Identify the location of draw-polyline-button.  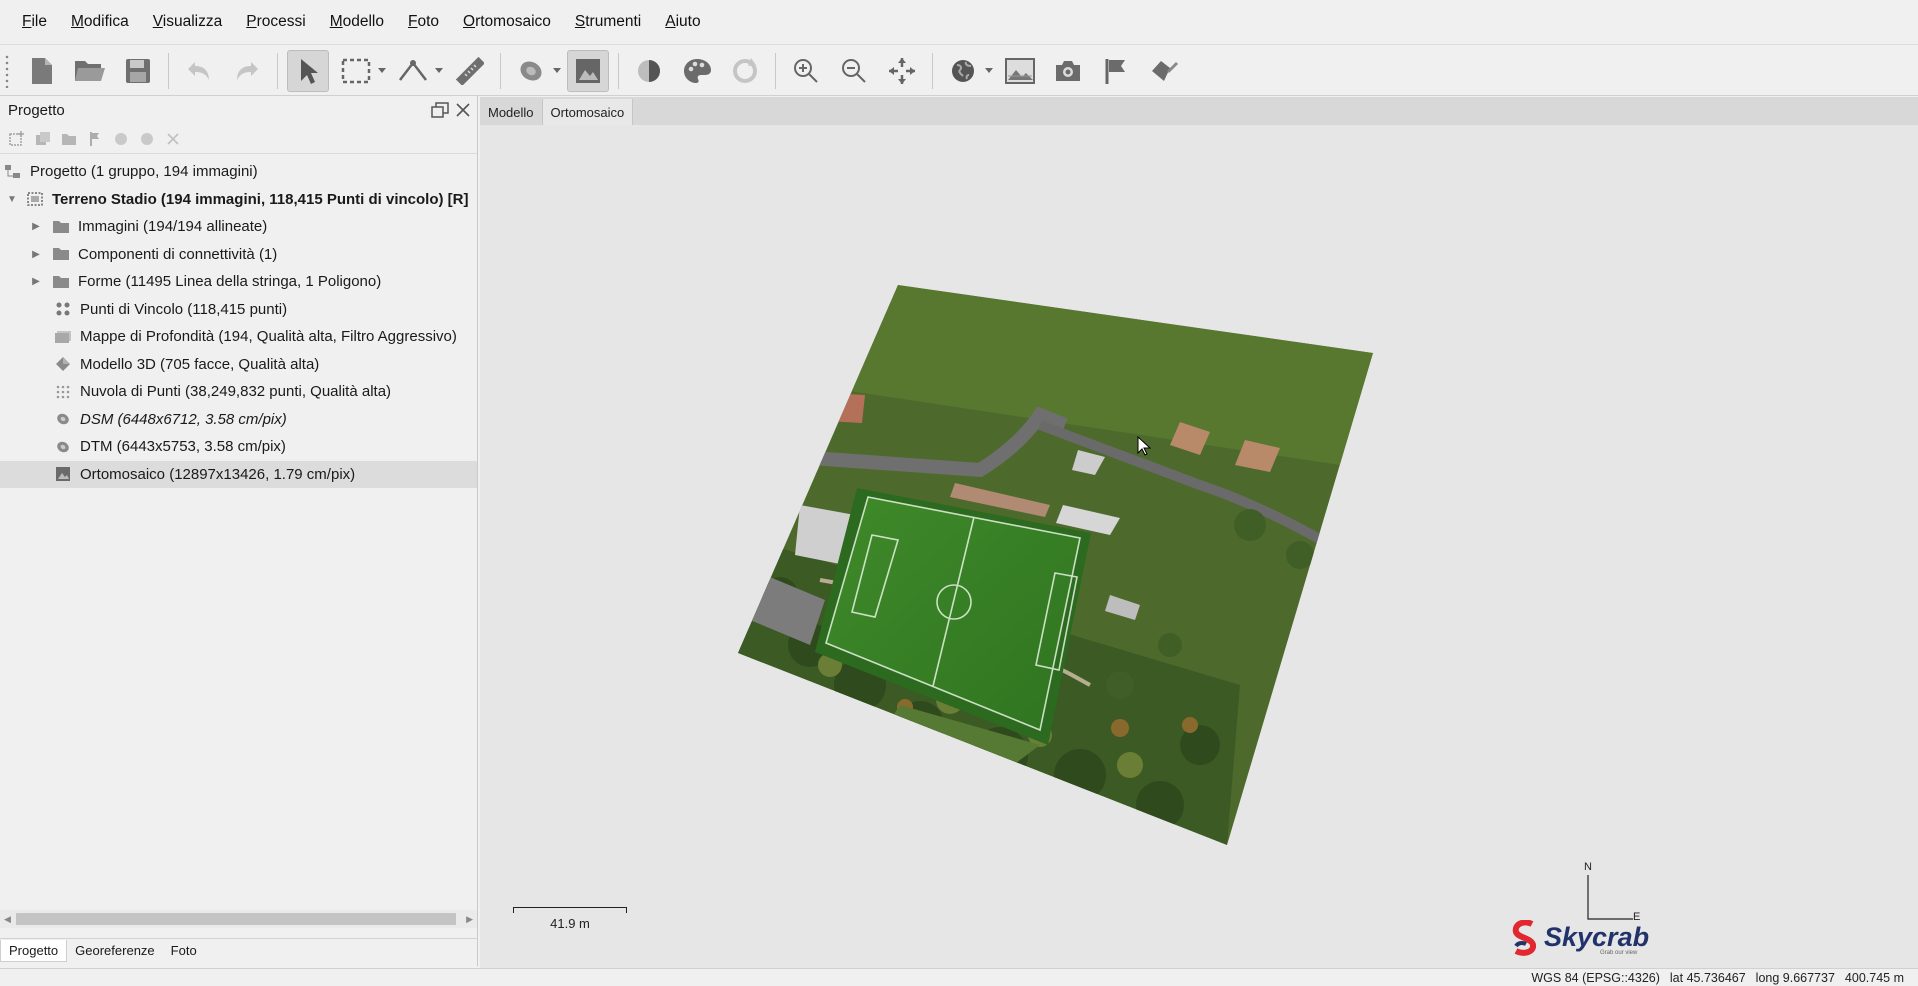
(413, 71).